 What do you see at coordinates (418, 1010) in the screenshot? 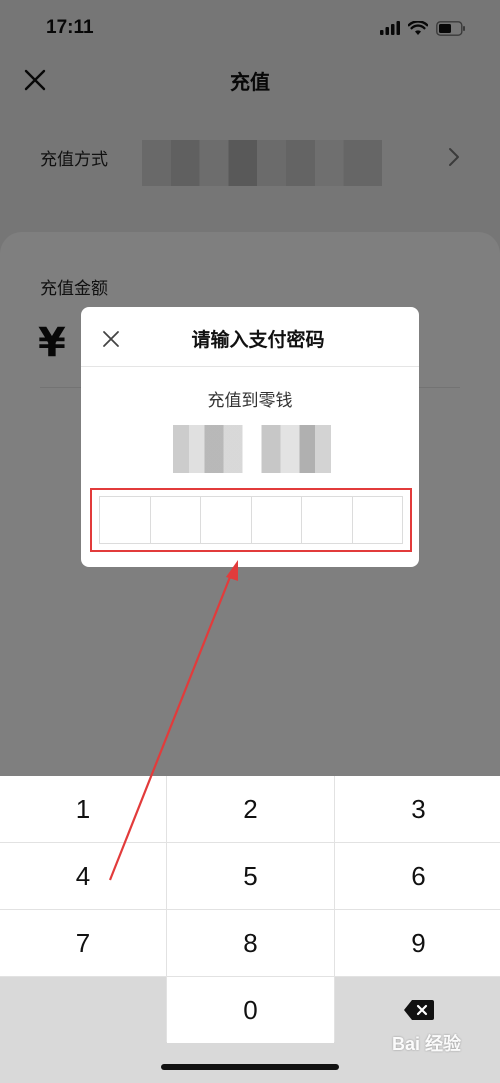
I see `backspace-icon` at bounding box center [418, 1010].